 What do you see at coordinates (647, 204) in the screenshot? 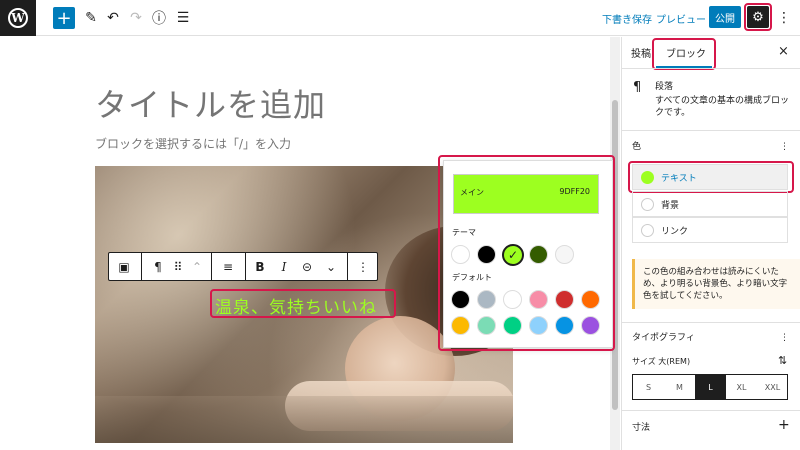
I see `background-color-dot` at bounding box center [647, 204].